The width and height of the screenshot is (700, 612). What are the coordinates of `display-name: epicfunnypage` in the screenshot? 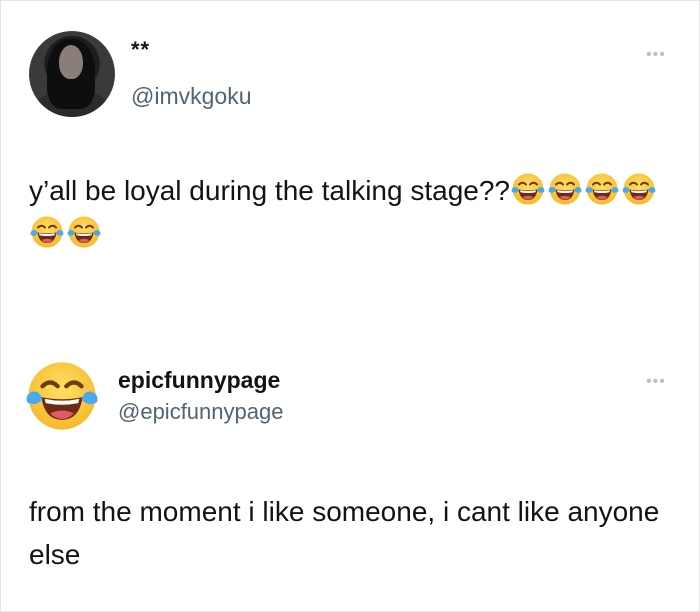 It's located at (199, 380).